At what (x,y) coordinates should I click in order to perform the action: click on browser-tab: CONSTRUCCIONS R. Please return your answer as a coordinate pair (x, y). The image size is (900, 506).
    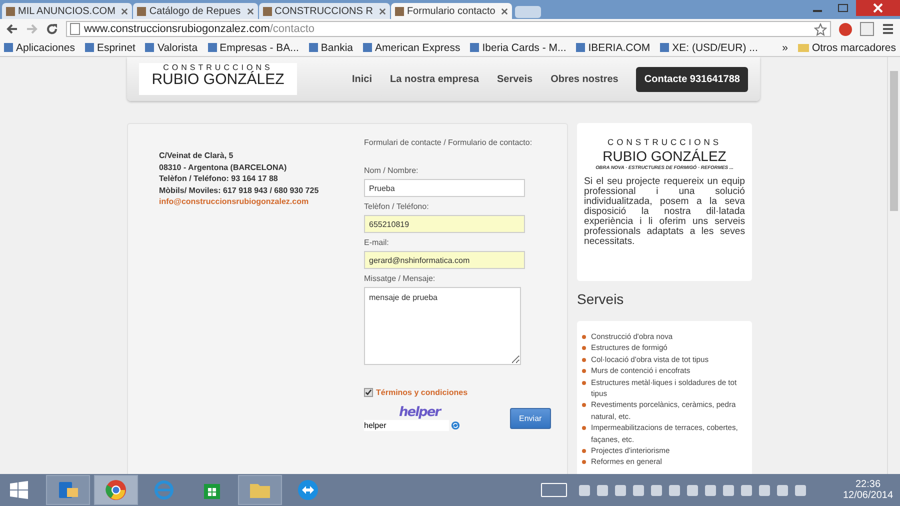
    Looking at the image, I should click on (324, 11).